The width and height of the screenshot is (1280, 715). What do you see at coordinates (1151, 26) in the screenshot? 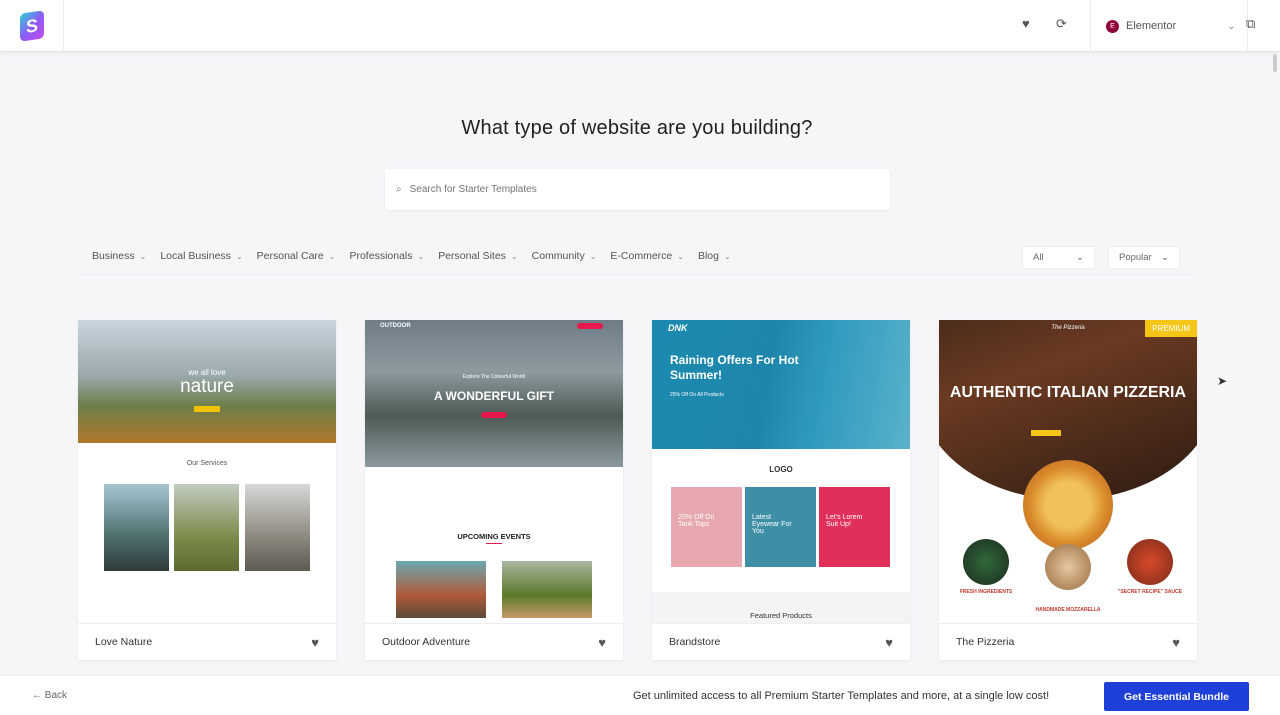
I see `builder-label: Elementor` at bounding box center [1151, 26].